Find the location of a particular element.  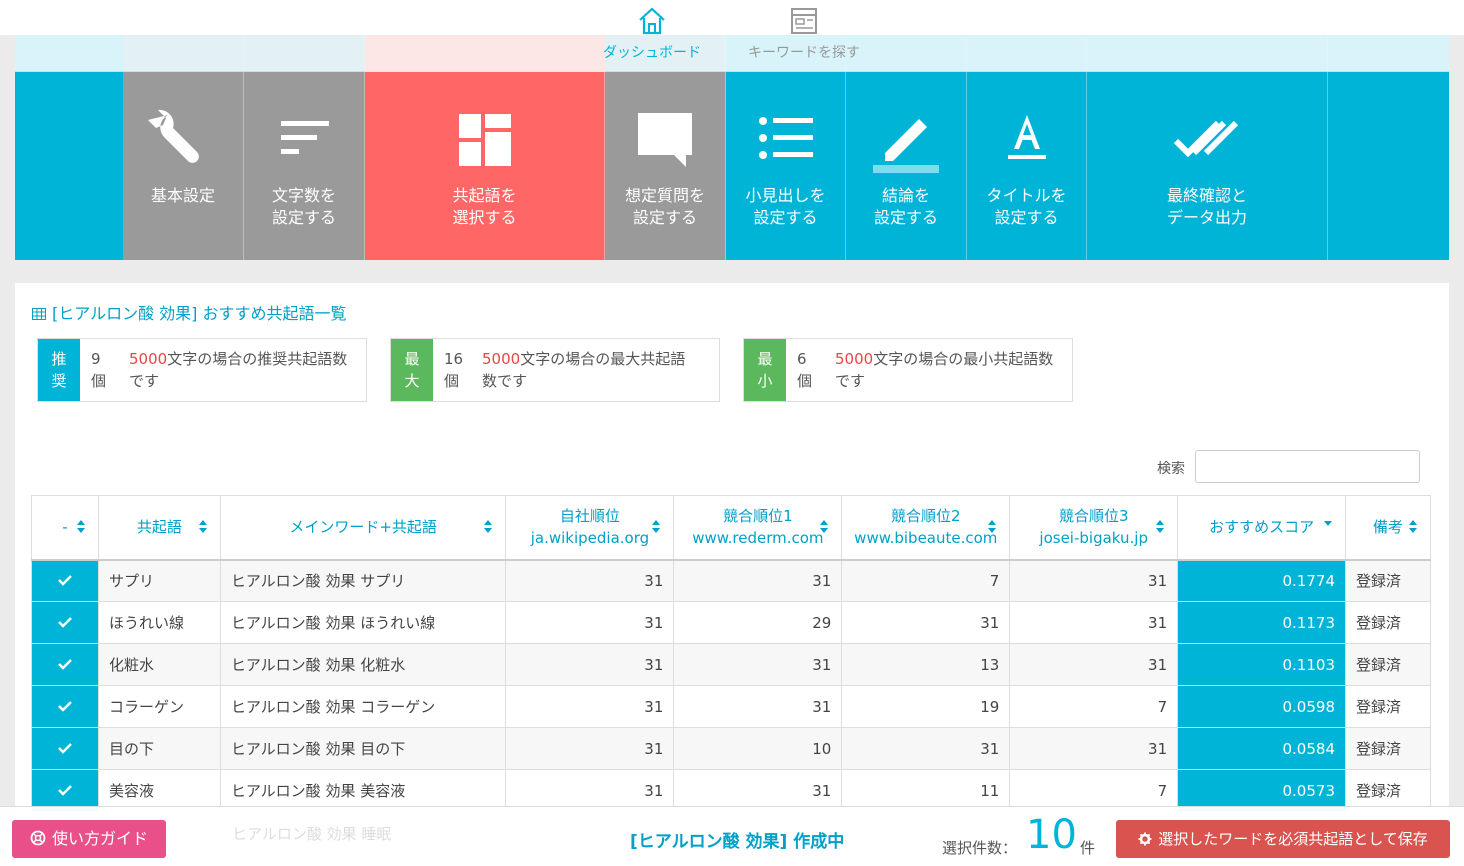

col-own-rank: 自社順位 ja.wikipedia.org is located at coordinates (590, 528).